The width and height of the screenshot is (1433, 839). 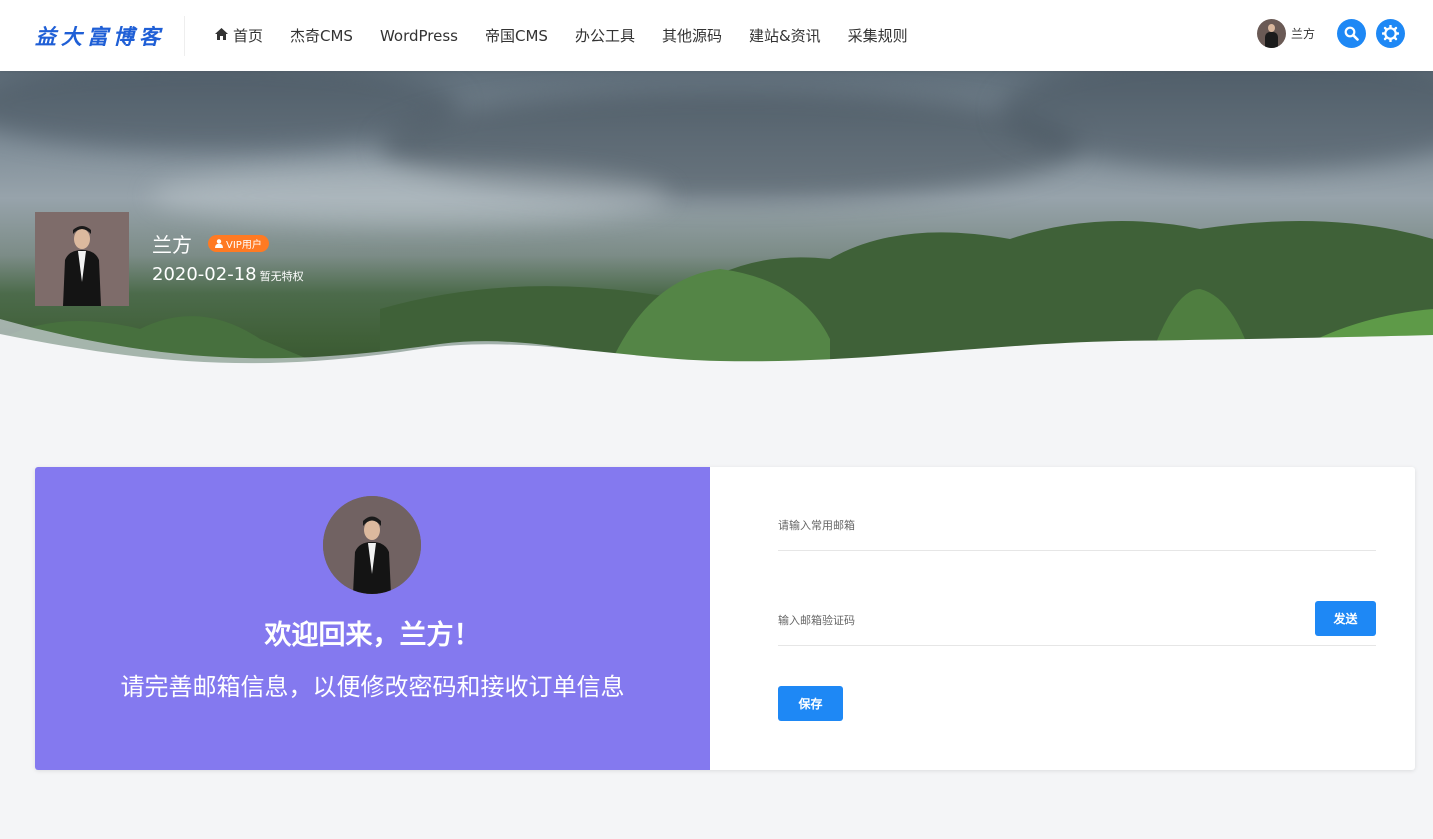 What do you see at coordinates (1303, 33) in the screenshot?
I see `header-user-name: 兰方` at bounding box center [1303, 33].